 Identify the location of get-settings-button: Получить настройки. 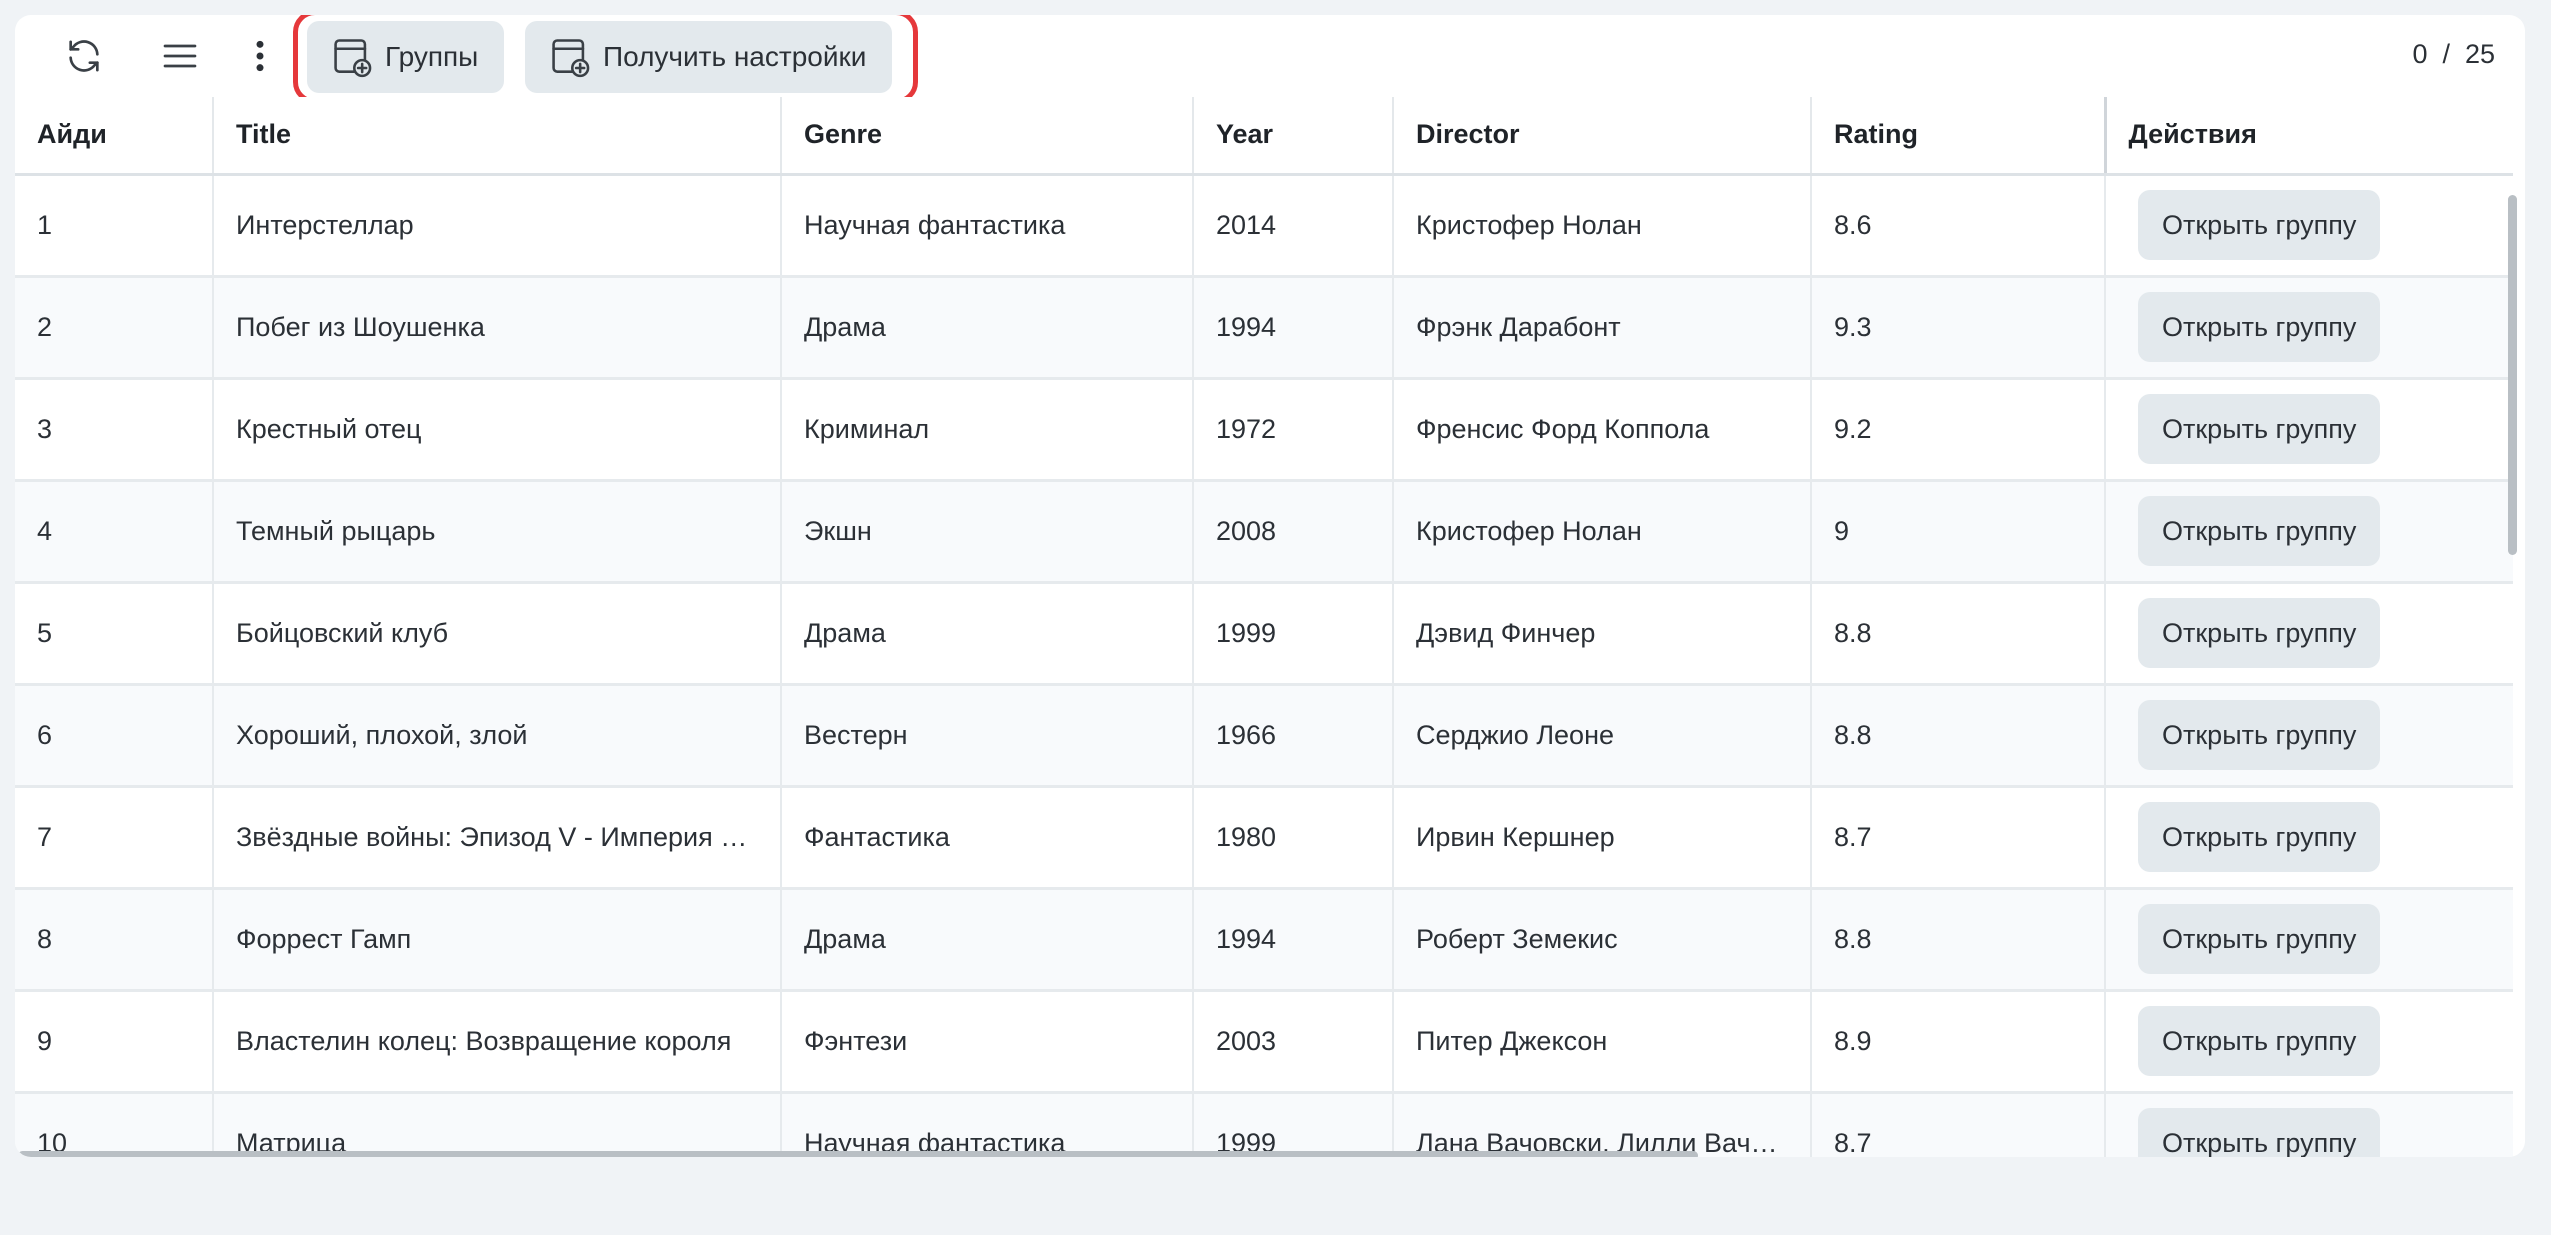
(709, 57).